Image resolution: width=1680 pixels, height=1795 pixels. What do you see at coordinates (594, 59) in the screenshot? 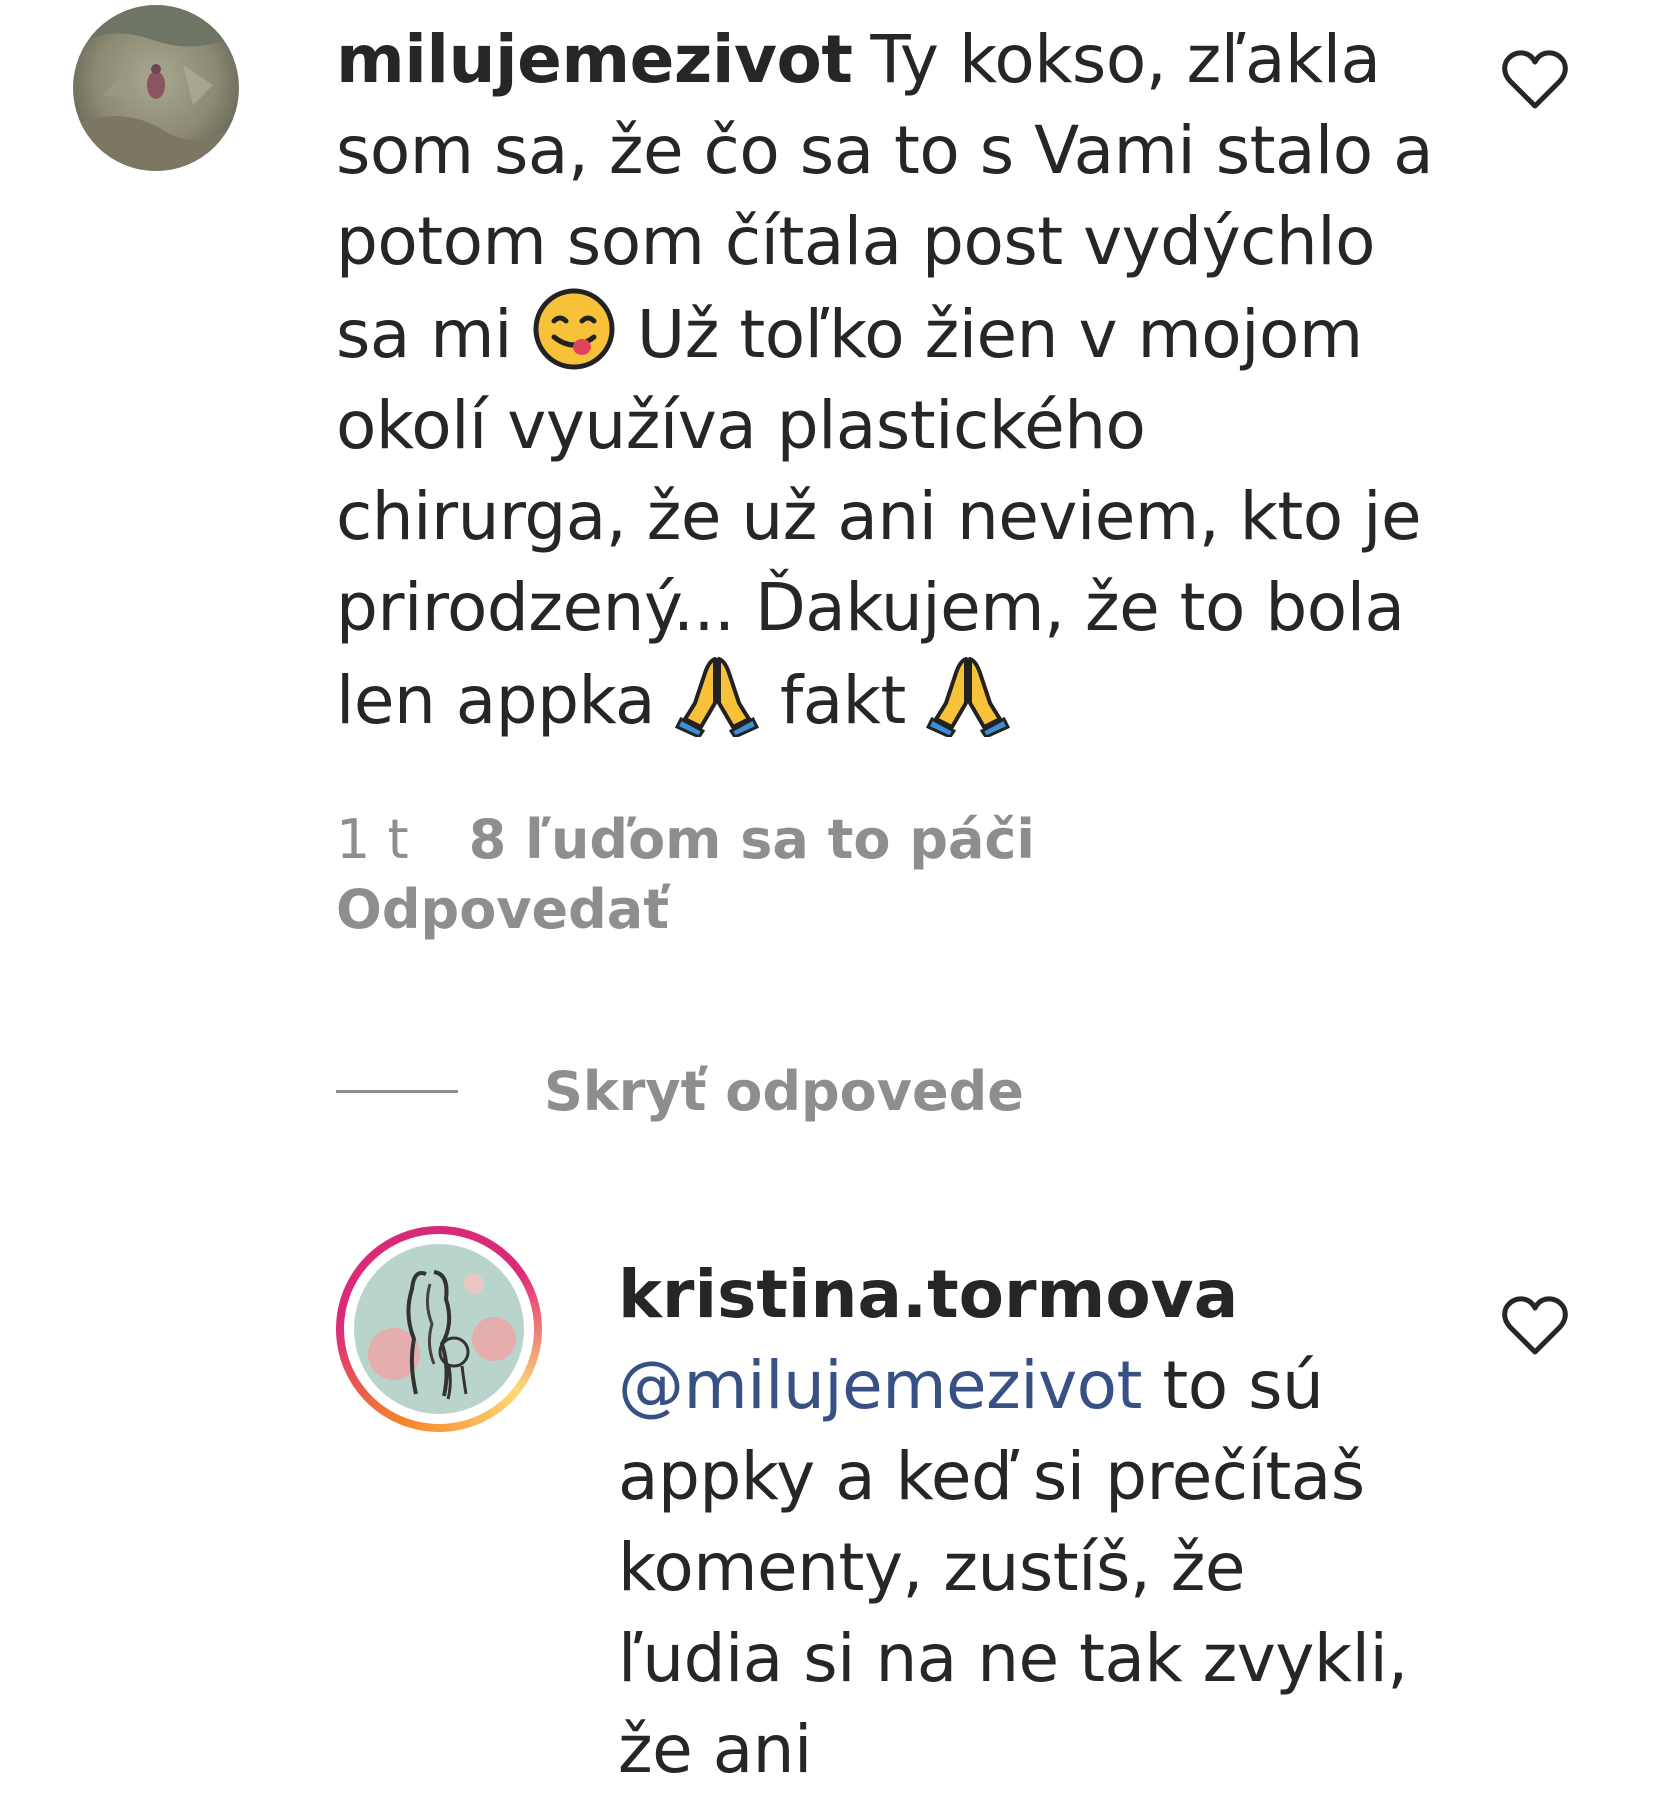
I see `comment-username: milujemezivot` at bounding box center [594, 59].